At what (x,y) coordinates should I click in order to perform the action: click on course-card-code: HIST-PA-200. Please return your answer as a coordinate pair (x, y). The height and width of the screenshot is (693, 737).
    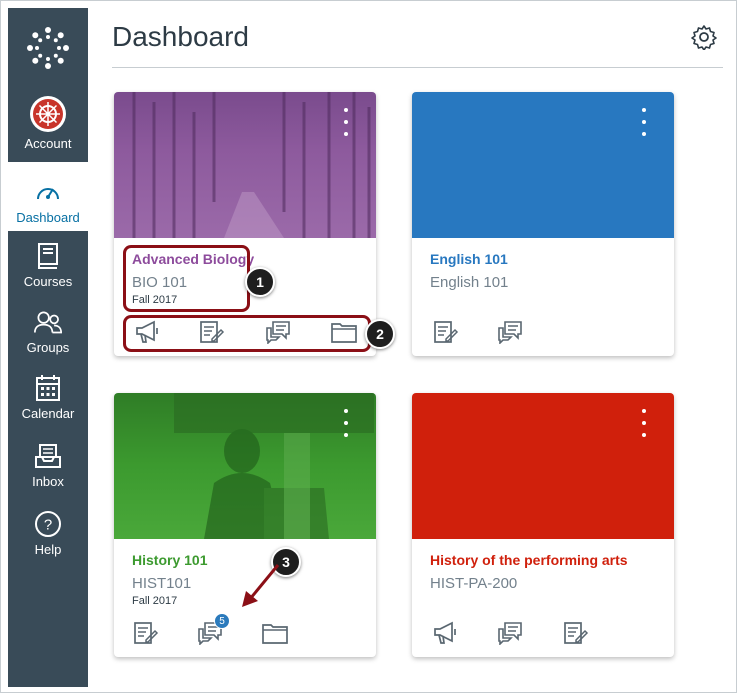
    Looking at the image, I should click on (474, 583).